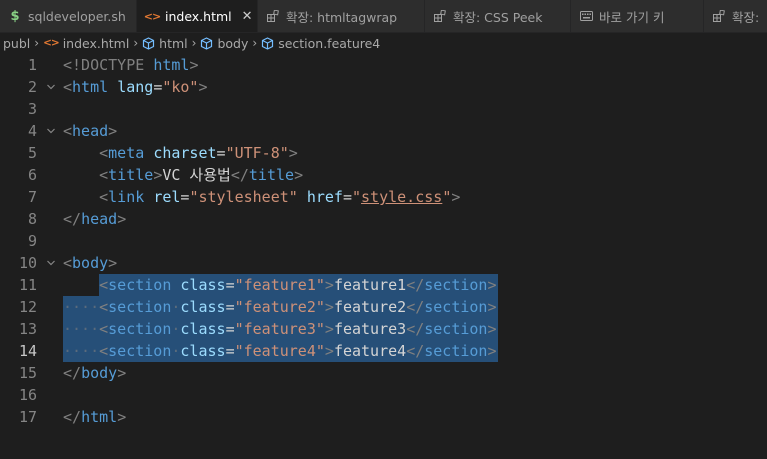  Describe the element at coordinates (15, 16) in the screenshot. I see `dollar-icon: $` at that location.